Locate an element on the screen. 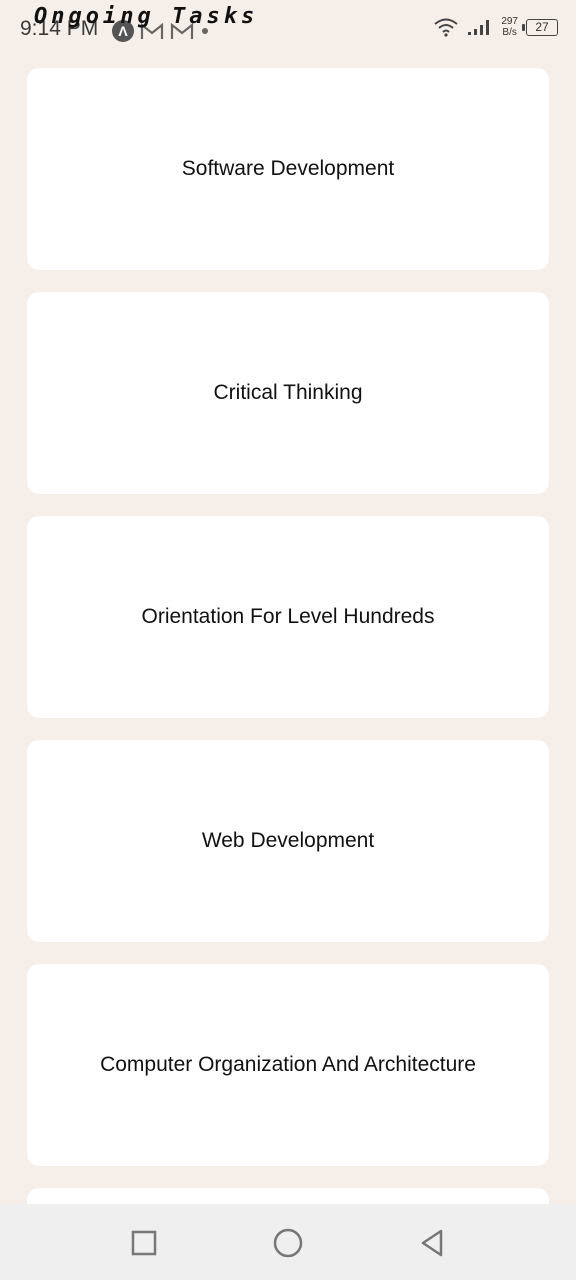 The height and width of the screenshot is (1280, 576). system-icons: 297 B/s 27 is located at coordinates (495, 27).